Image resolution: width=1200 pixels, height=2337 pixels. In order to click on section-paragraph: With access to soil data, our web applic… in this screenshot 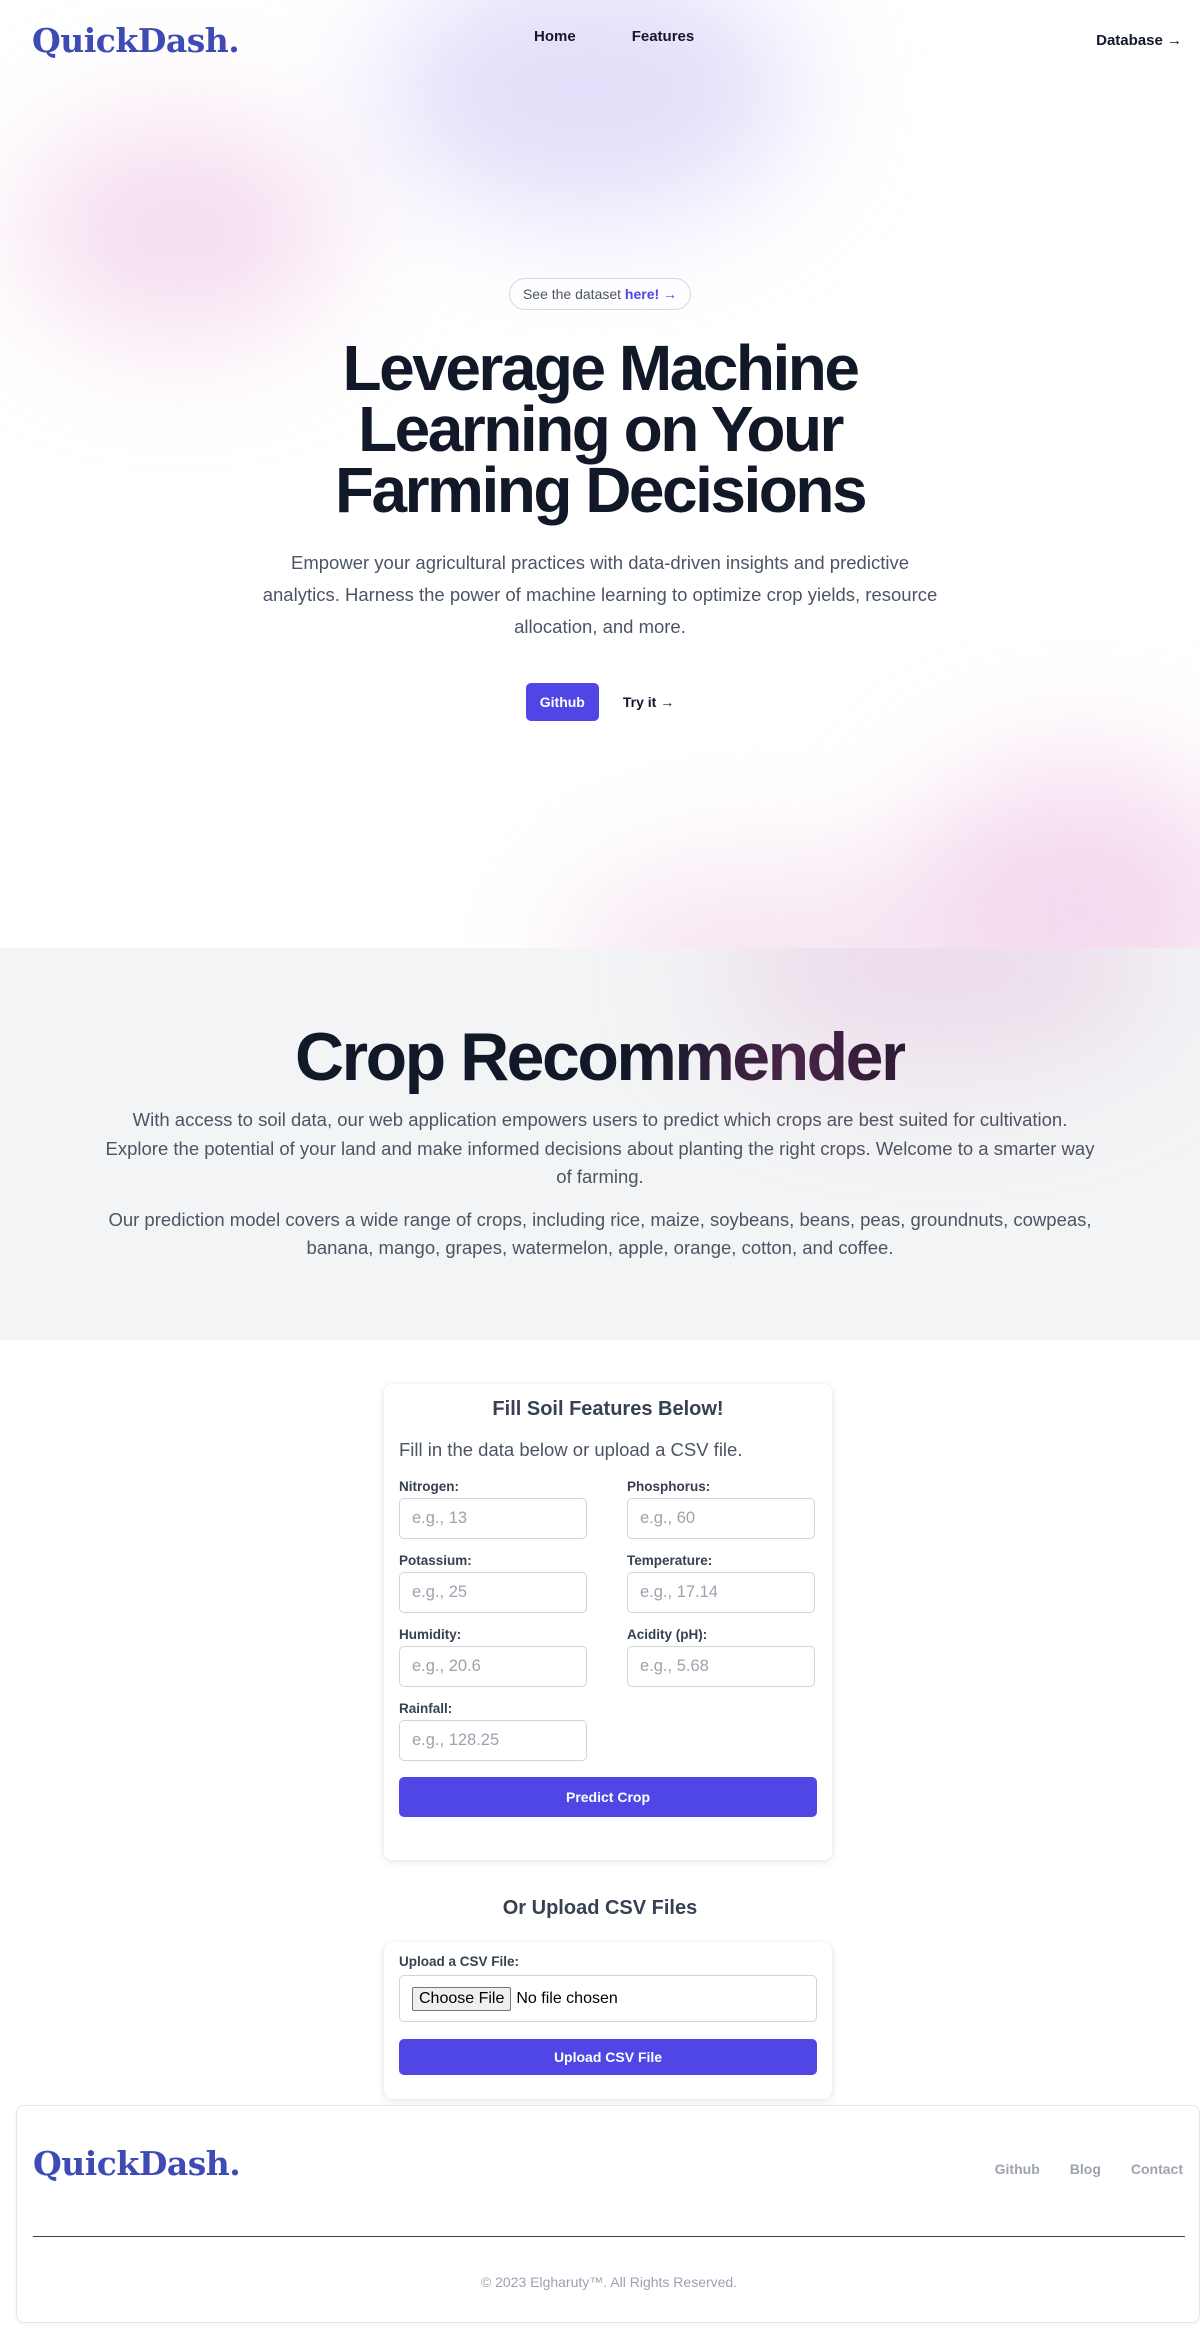, I will do `click(600, 1148)`.